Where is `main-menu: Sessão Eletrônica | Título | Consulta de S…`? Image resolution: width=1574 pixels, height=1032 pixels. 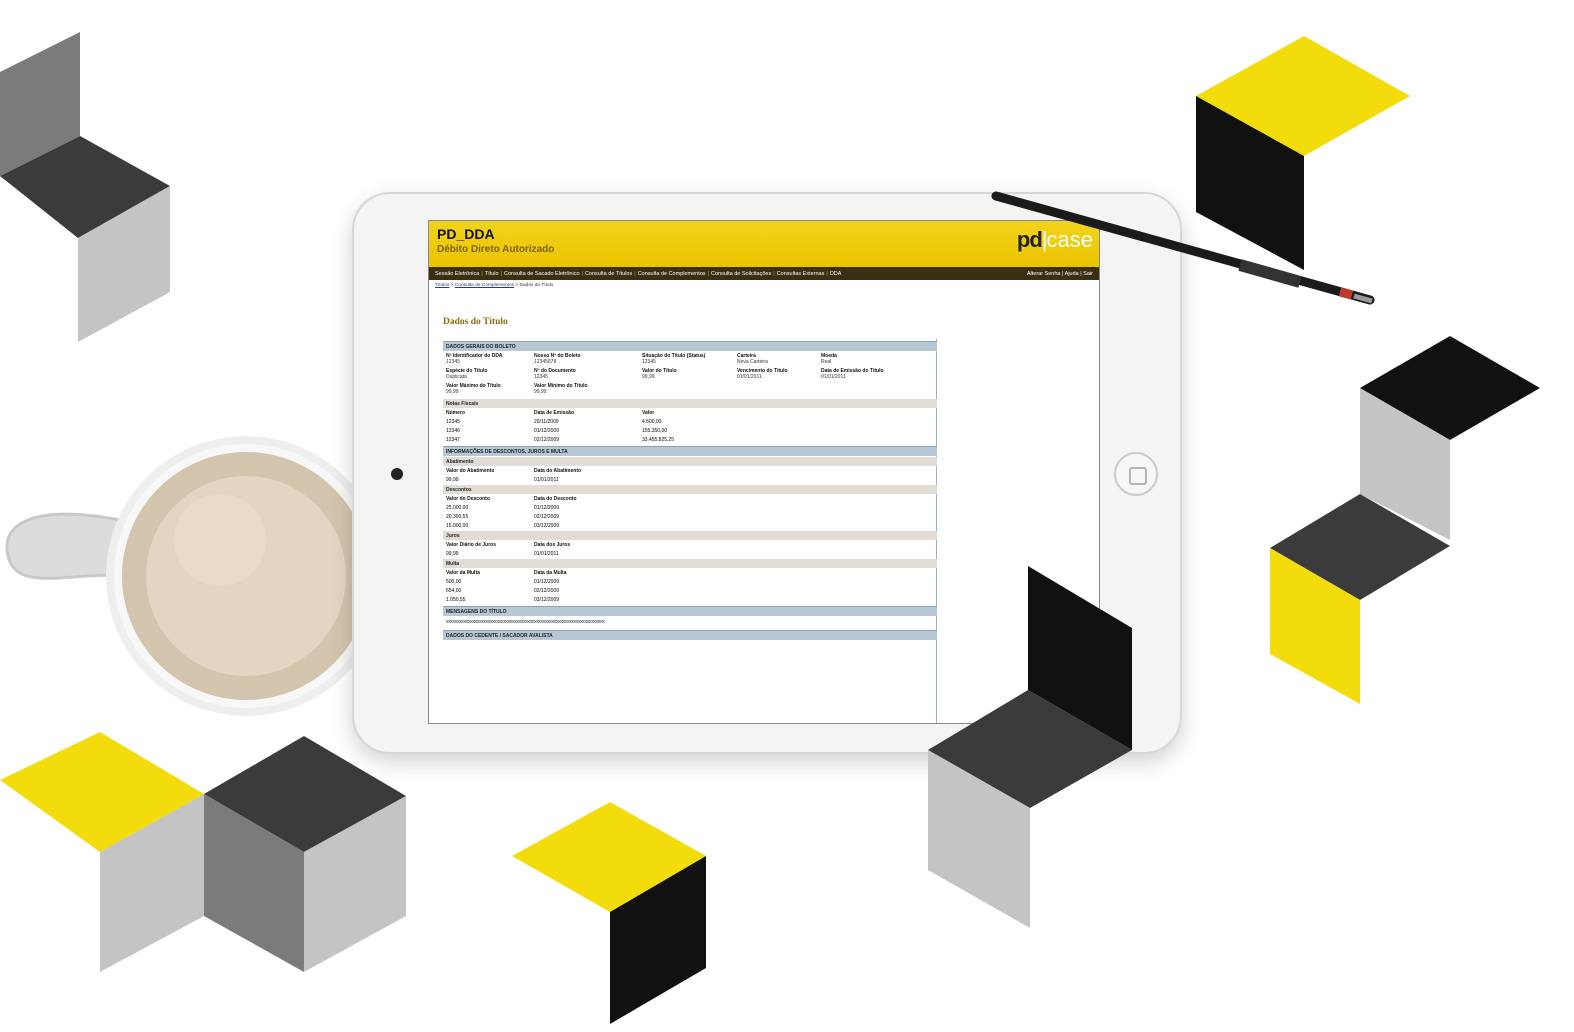 main-menu: Sessão Eletrônica | Título | Consulta de S… is located at coordinates (764, 273).